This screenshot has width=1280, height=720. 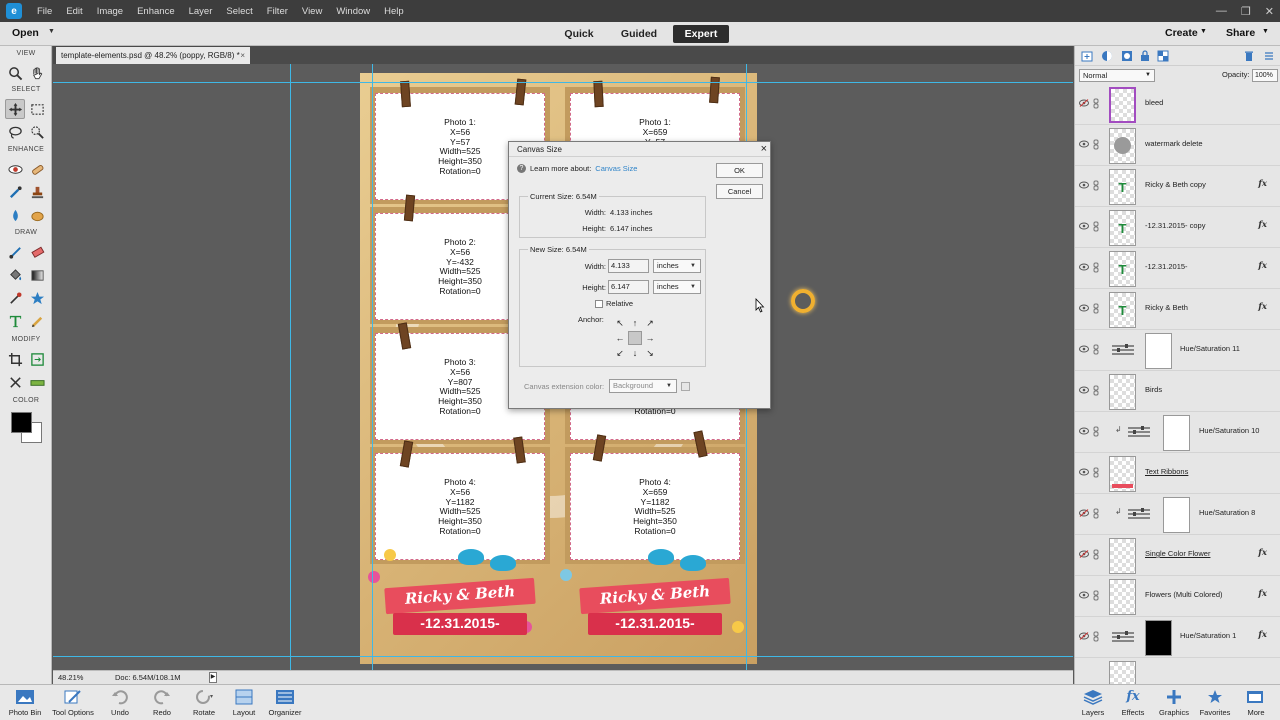 I want to click on layer-row: T -12.31.2015- fx, so click(x=1177, y=268).